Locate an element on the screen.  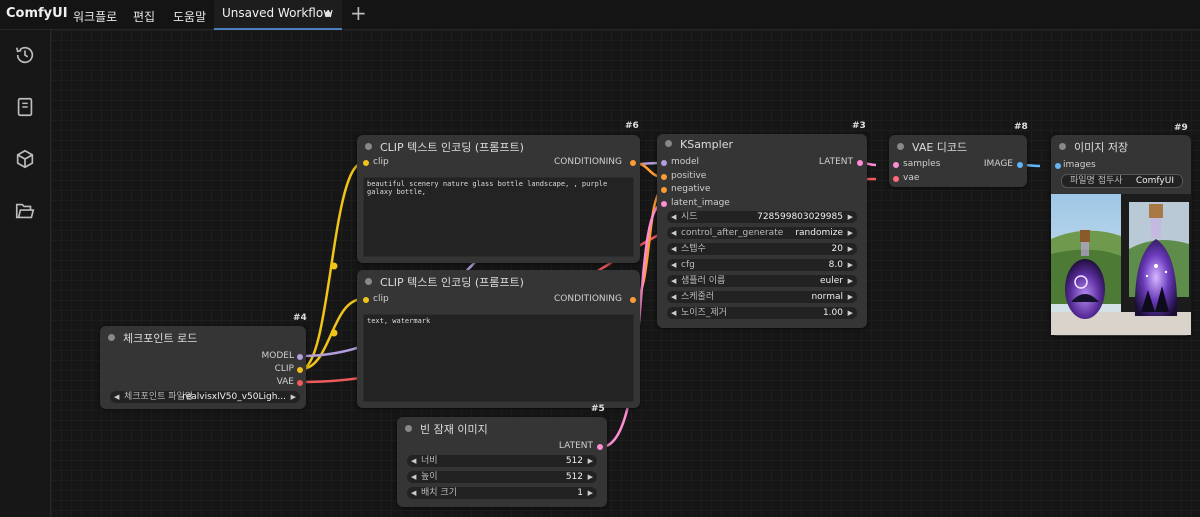
widget-control-after-generate: ◀ control_after_generate randomize ▶ is located at coordinates (762, 233).